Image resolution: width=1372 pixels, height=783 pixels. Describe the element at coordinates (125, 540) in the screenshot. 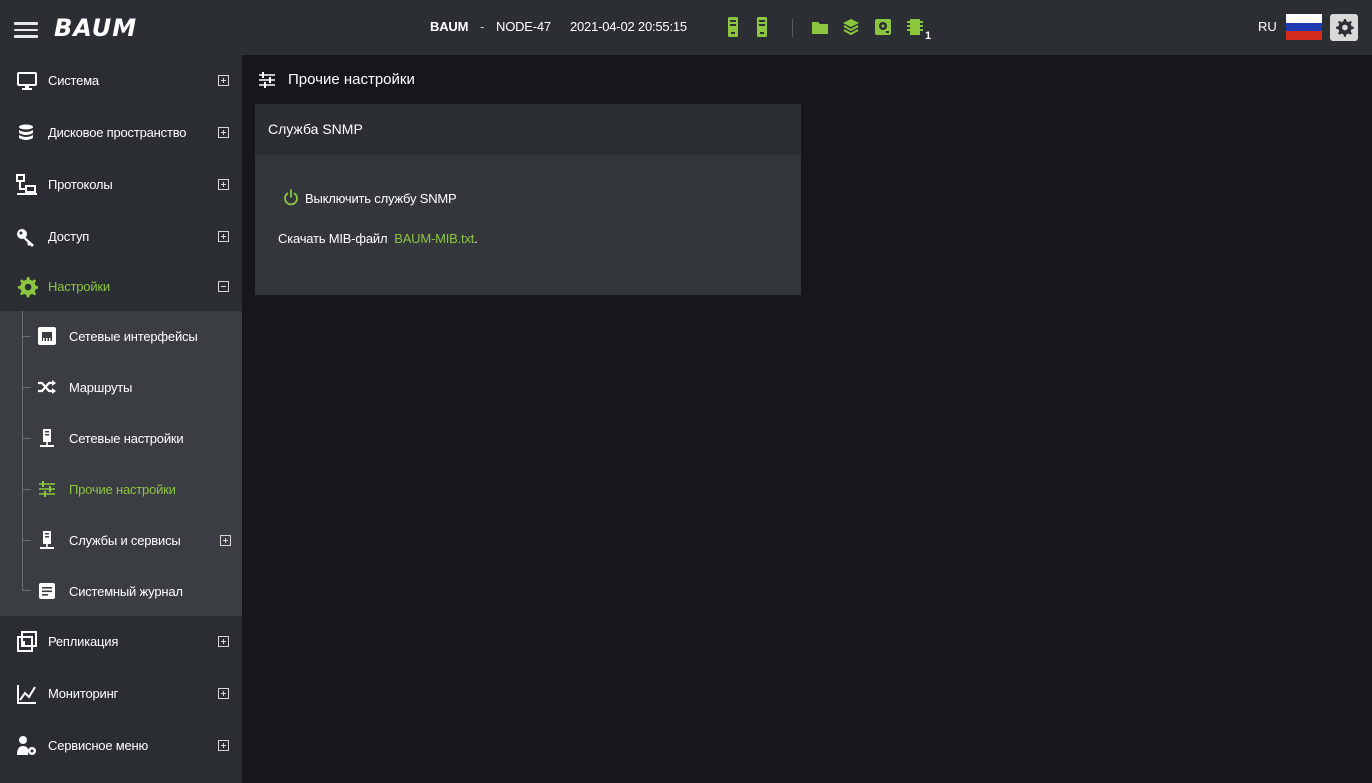

I see `sidebar-item-label: Службы и сервисы` at that location.